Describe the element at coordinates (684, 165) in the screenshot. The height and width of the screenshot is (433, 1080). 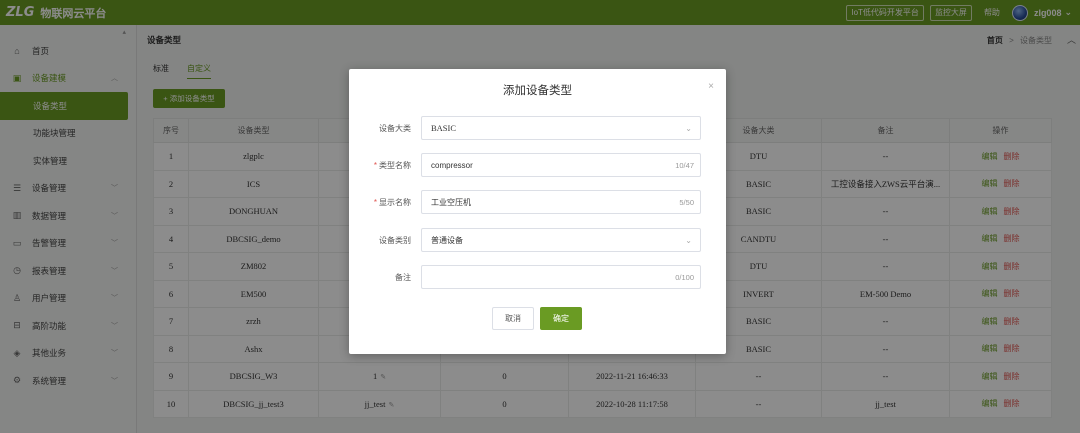
I see `type-name-counter: 10/47` at that location.